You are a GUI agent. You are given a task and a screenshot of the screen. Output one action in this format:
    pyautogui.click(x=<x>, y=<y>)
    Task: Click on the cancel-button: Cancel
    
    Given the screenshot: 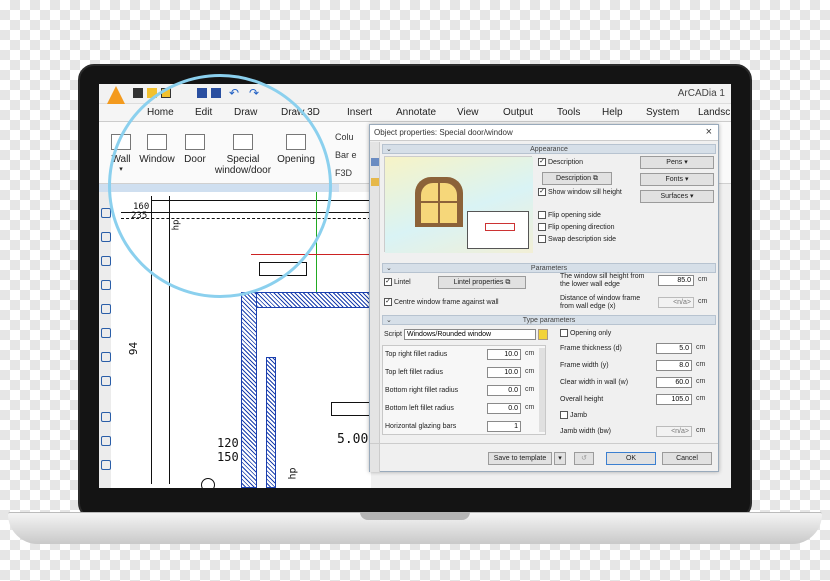 What is the action you would take?
    pyautogui.click(x=687, y=458)
    